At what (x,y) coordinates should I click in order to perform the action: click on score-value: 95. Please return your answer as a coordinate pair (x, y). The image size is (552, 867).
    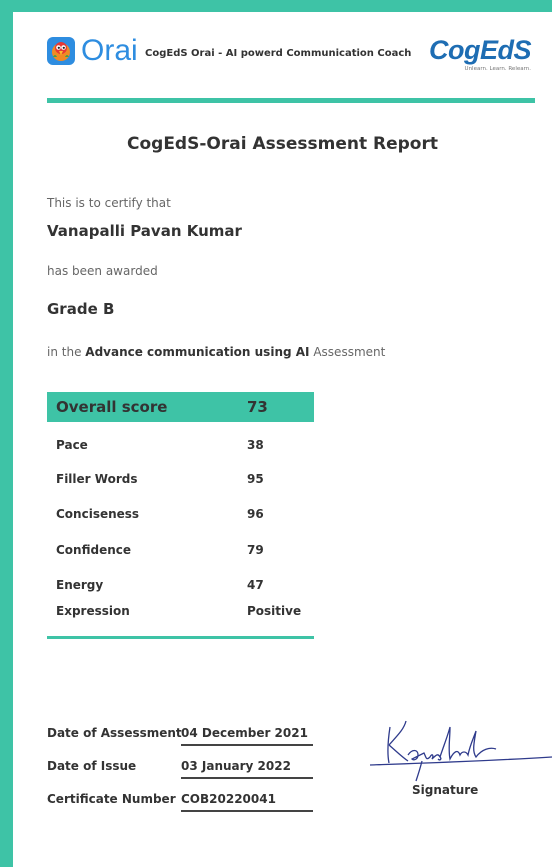
    Looking at the image, I should click on (255, 479).